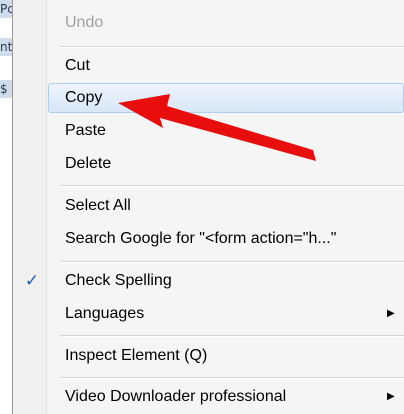  What do you see at coordinates (85, 130) in the screenshot?
I see `menu-item-label: Paste` at bounding box center [85, 130].